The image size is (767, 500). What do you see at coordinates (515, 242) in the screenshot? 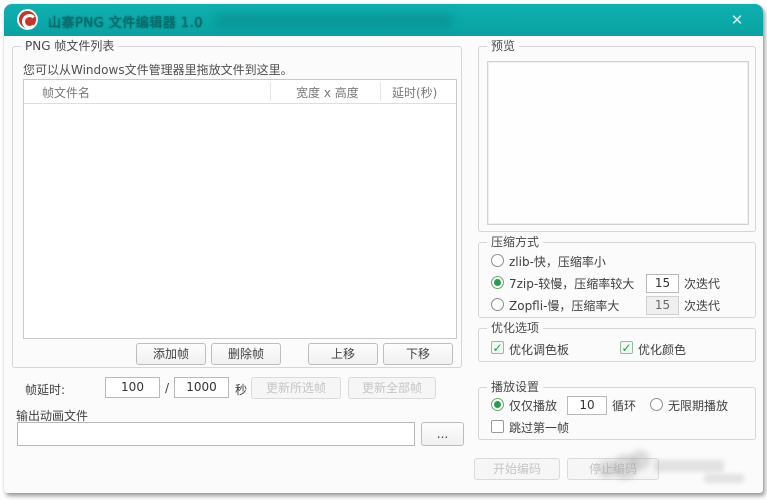
I see `compression-group-label: 压缩方式` at bounding box center [515, 242].